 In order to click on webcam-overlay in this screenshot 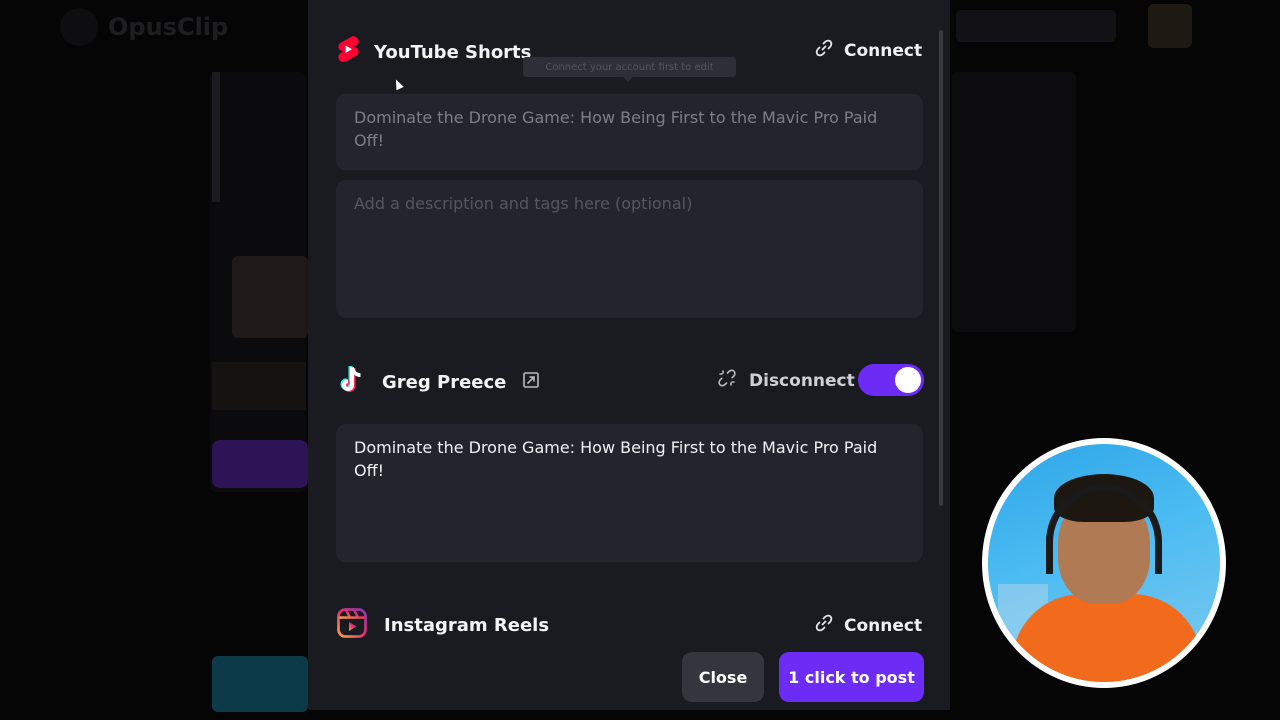, I will do `click(1104, 563)`.